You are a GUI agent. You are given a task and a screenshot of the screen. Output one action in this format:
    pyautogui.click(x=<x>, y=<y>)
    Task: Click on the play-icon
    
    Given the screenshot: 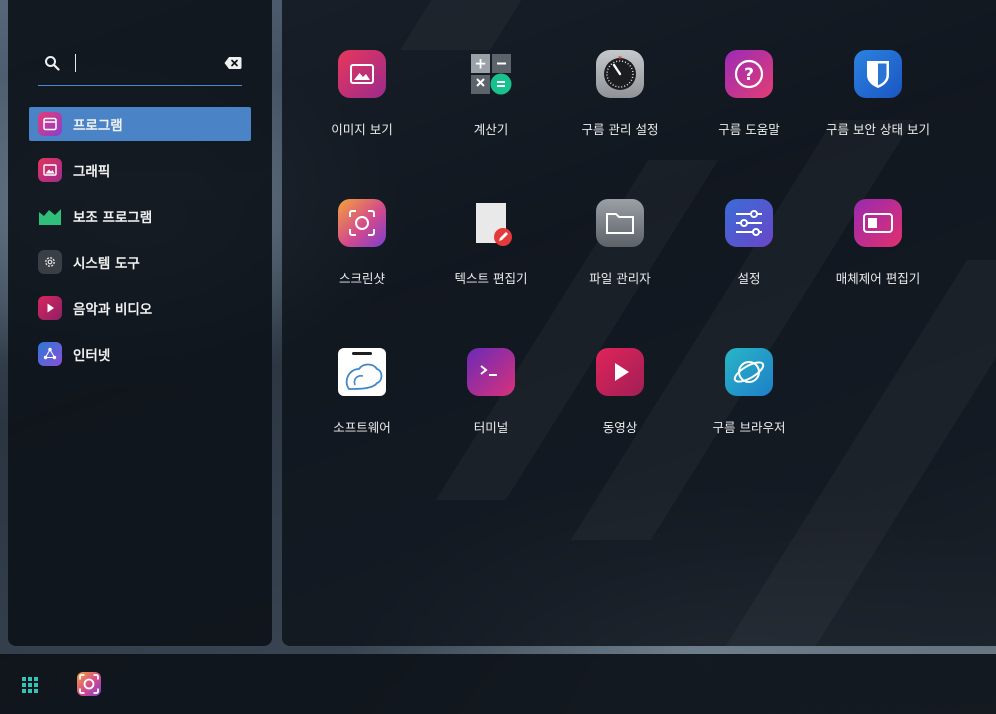 What is the action you would take?
    pyautogui.click(x=50, y=308)
    